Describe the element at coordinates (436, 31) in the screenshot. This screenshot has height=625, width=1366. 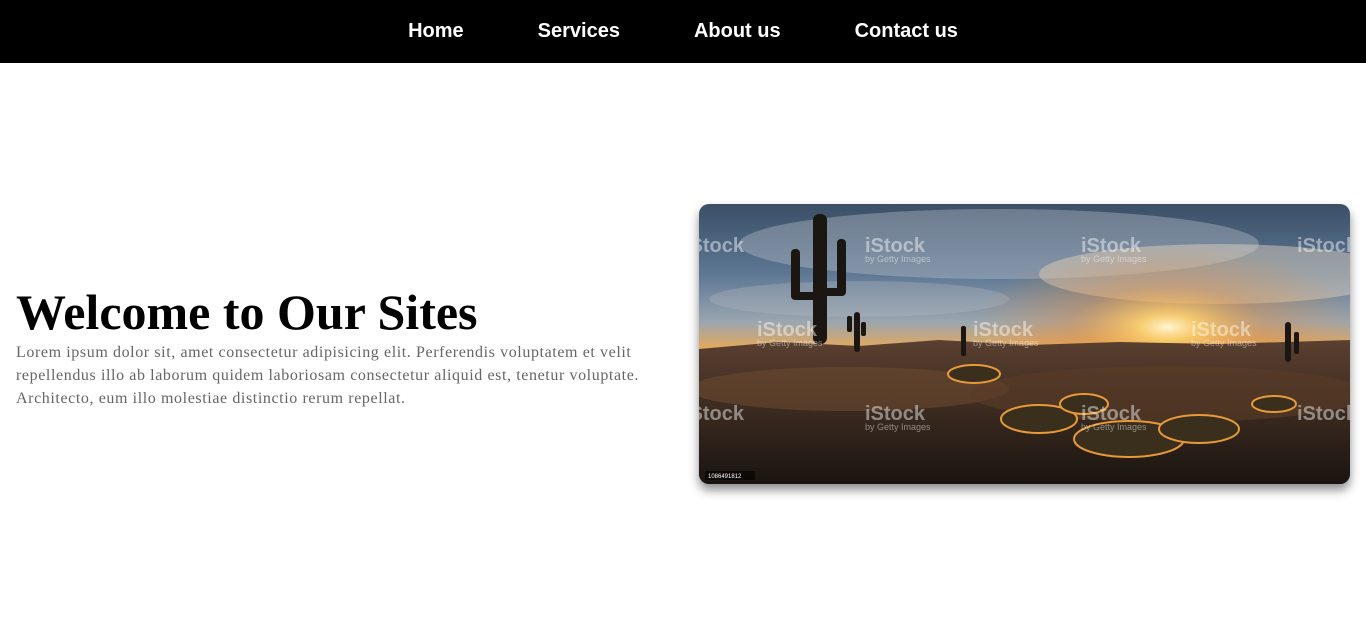
I see `nav-home-link: Home` at that location.